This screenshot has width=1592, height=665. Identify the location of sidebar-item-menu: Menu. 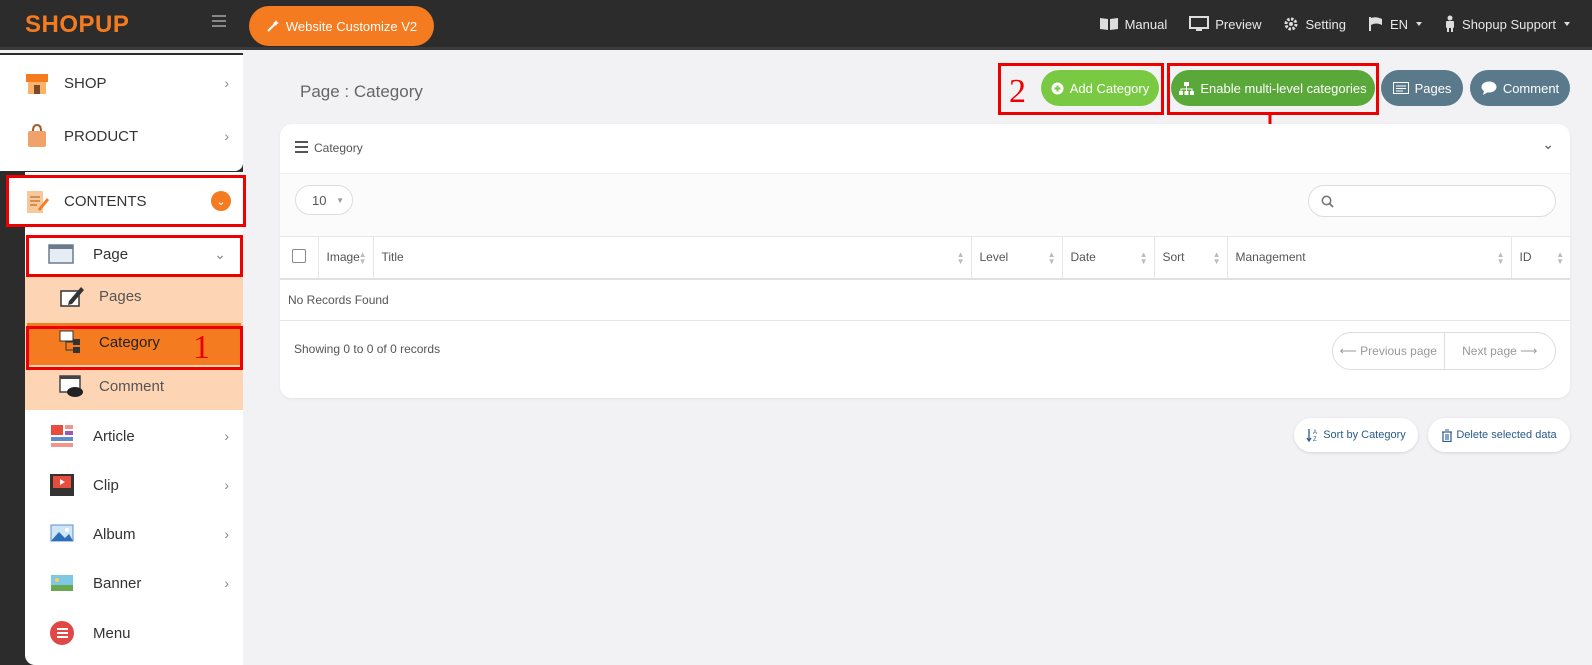
(121, 633).